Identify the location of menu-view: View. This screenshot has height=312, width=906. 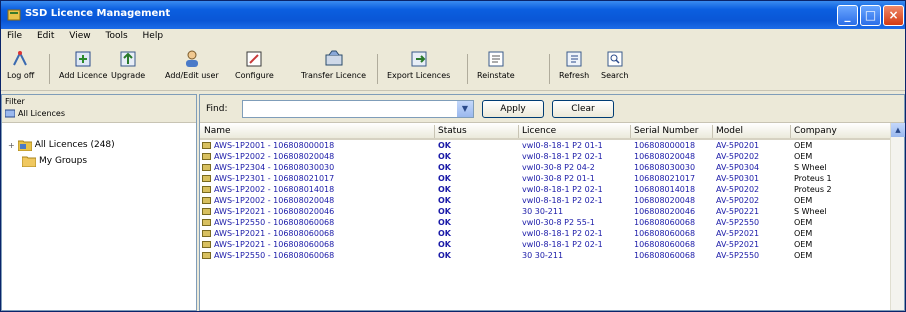
(79, 36).